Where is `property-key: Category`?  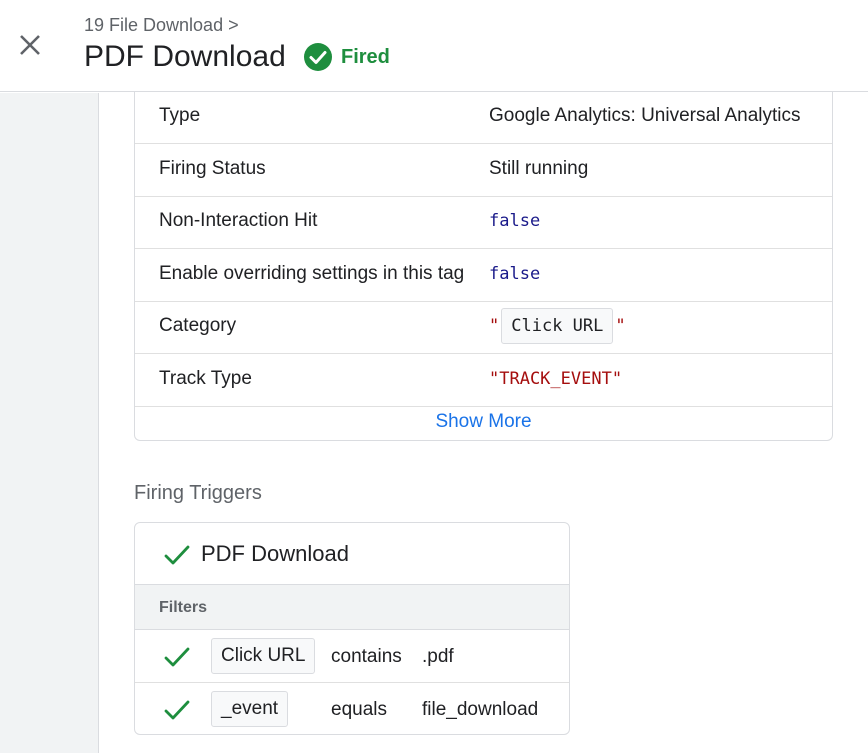 property-key: Category is located at coordinates (198, 325).